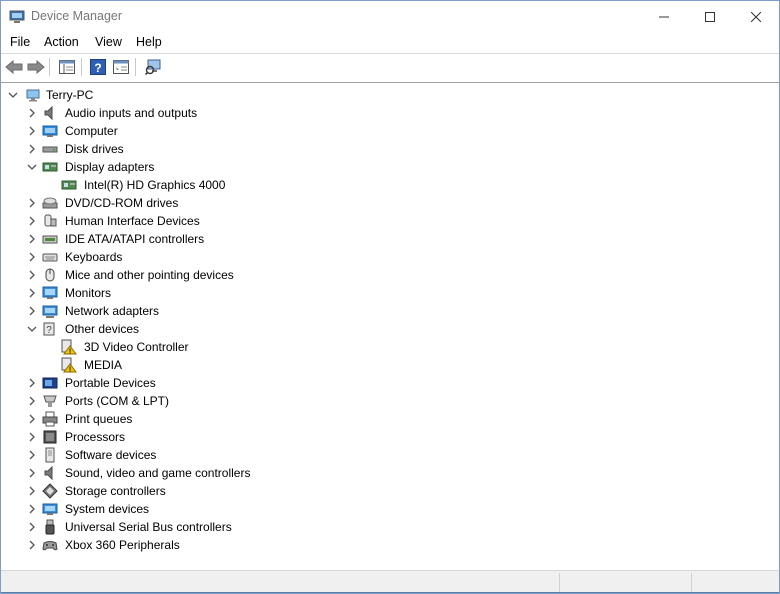 This screenshot has height=594, width=780. What do you see at coordinates (67, 67) in the screenshot?
I see `show-hide-console-tree-button` at bounding box center [67, 67].